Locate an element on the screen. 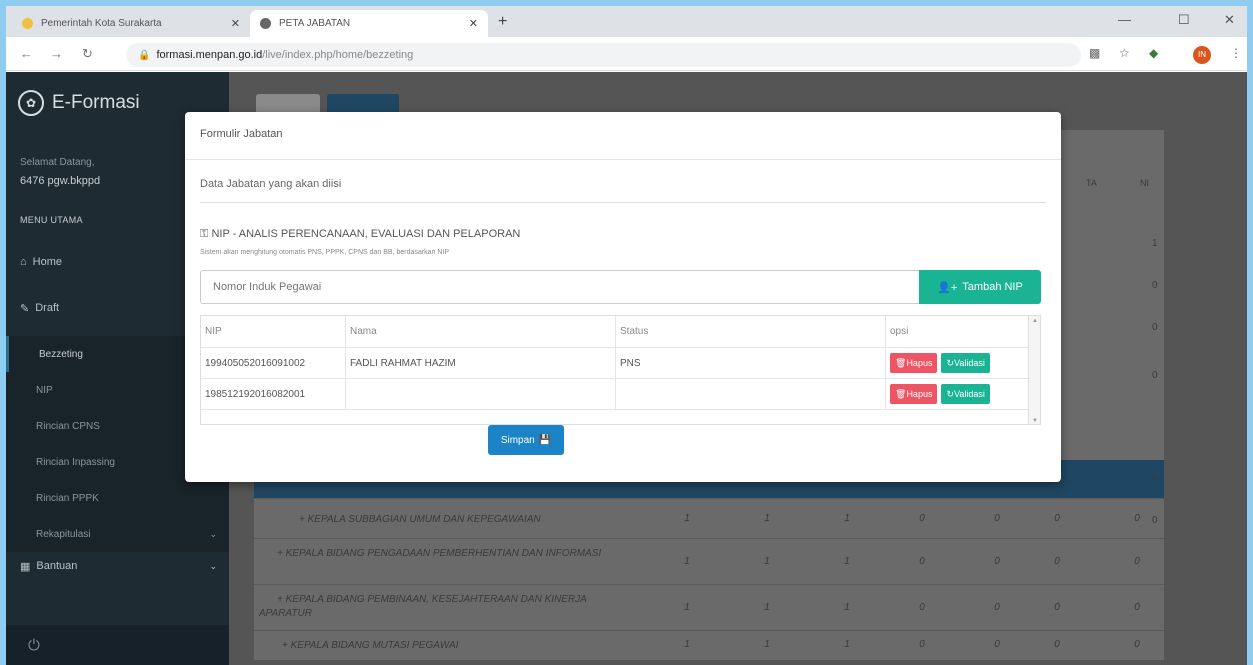  save-icon: 💾 is located at coordinates (545, 440).